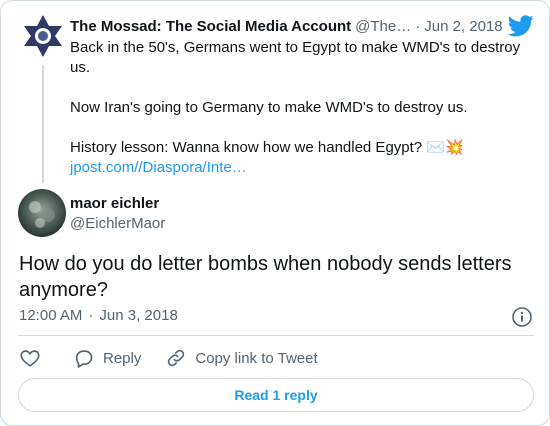  I want to click on tweet-actions: Reply Copy link to Tweet, so click(180, 358).